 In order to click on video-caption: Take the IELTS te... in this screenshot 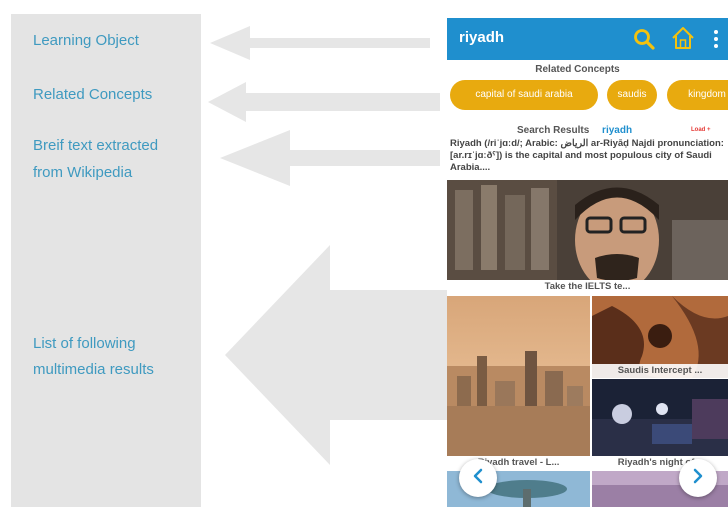, I will do `click(587, 287)`.